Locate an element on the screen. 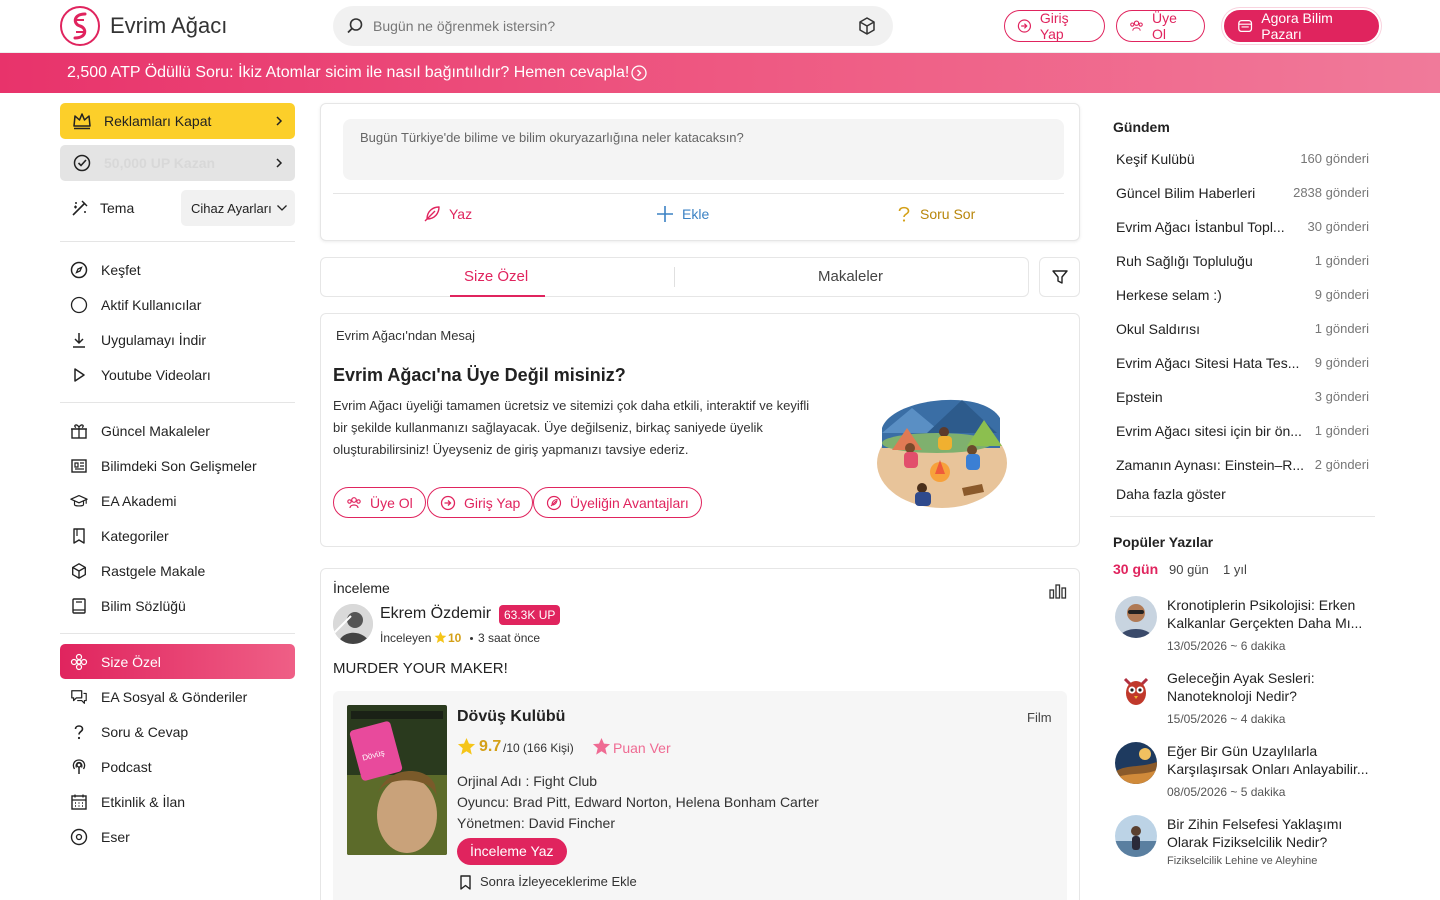 This screenshot has height=900, width=1440. membership-benefits-button: Üyeliğin Avantajları is located at coordinates (617, 502).